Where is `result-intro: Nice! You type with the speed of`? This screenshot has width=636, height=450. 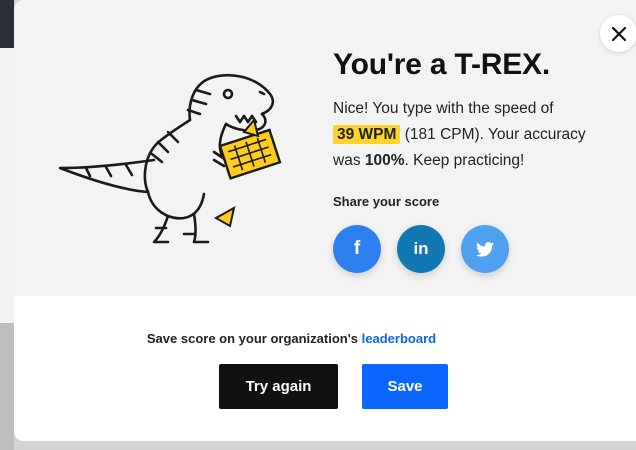
result-intro: Nice! You type with the speed of is located at coordinates (443, 108).